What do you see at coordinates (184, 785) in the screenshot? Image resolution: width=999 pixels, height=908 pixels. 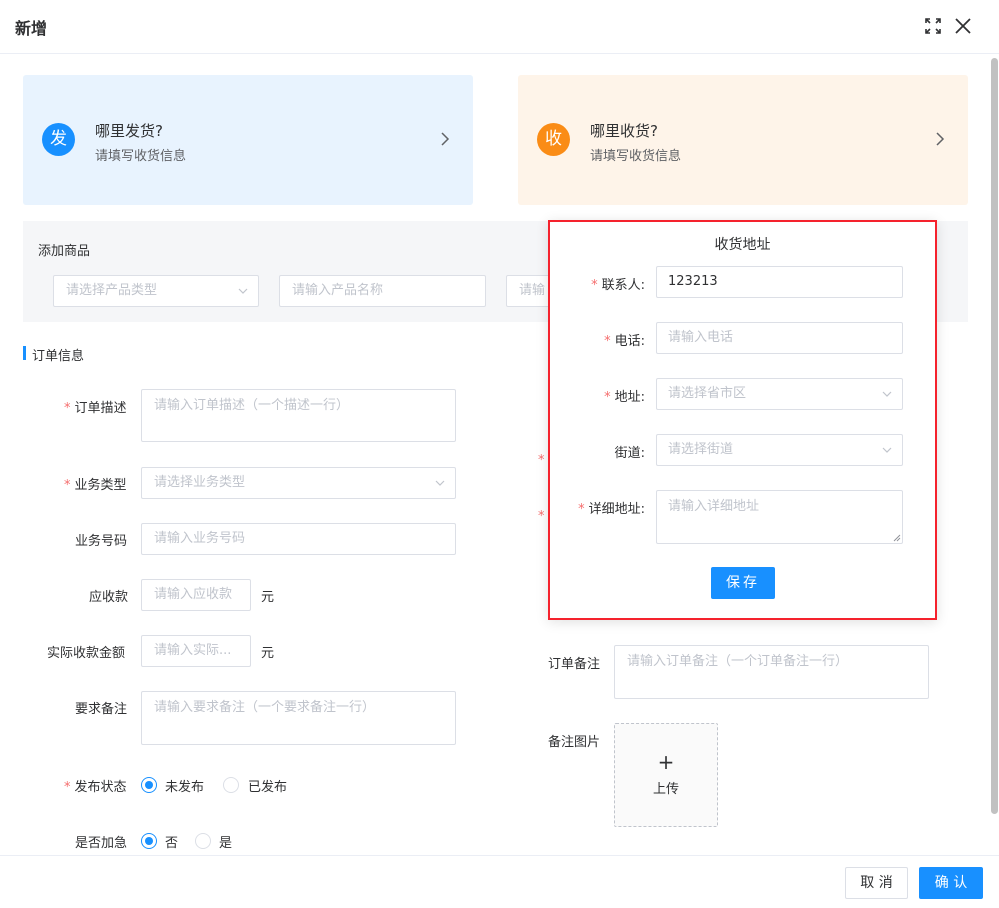 I see `radio-unpublished-label: 未发布` at bounding box center [184, 785].